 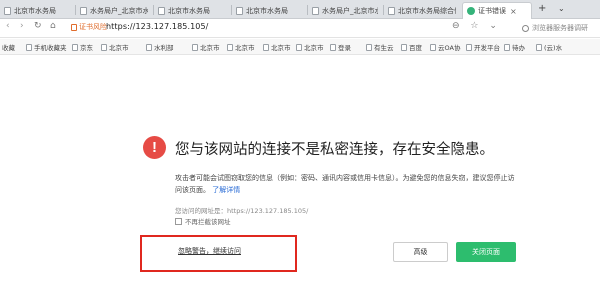 What do you see at coordinates (445, 47) in the screenshot?
I see `bookmark-item: 云OA协` at bounding box center [445, 47].